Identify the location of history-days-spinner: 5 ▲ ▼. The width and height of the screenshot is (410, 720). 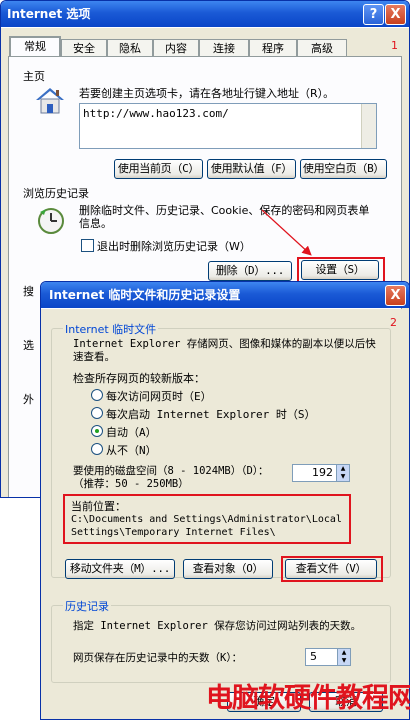
(328, 657).